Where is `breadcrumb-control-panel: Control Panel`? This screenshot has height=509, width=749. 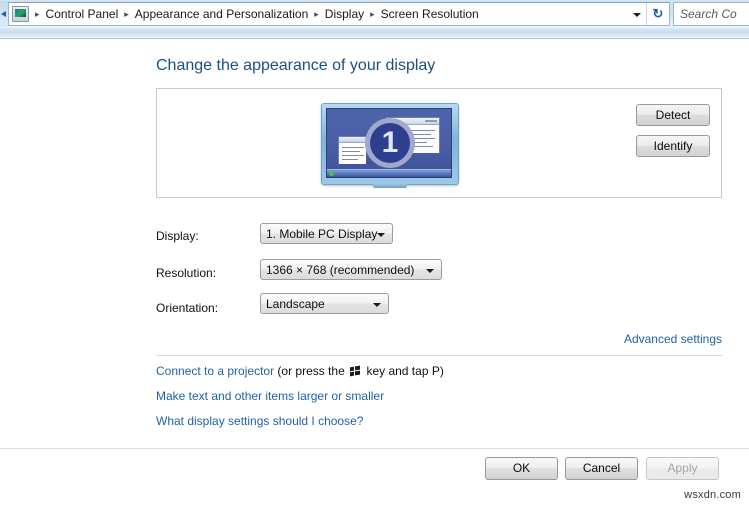 breadcrumb-control-panel: Control Panel is located at coordinates (82, 14).